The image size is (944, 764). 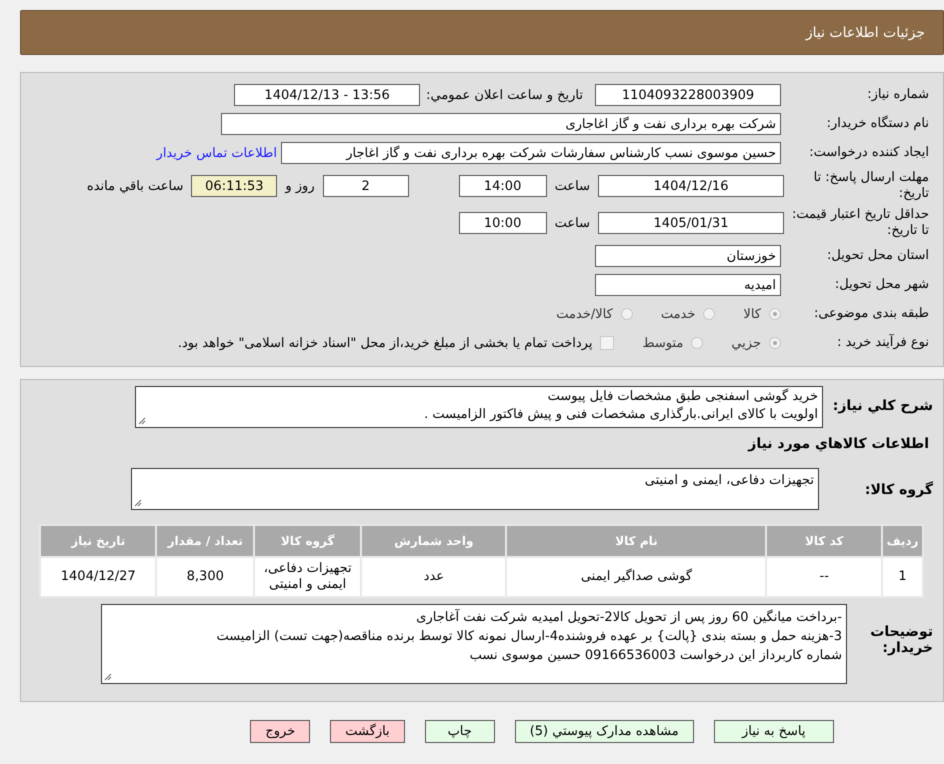 I want to click on field-label: گروه کالا:, so click(x=899, y=489).